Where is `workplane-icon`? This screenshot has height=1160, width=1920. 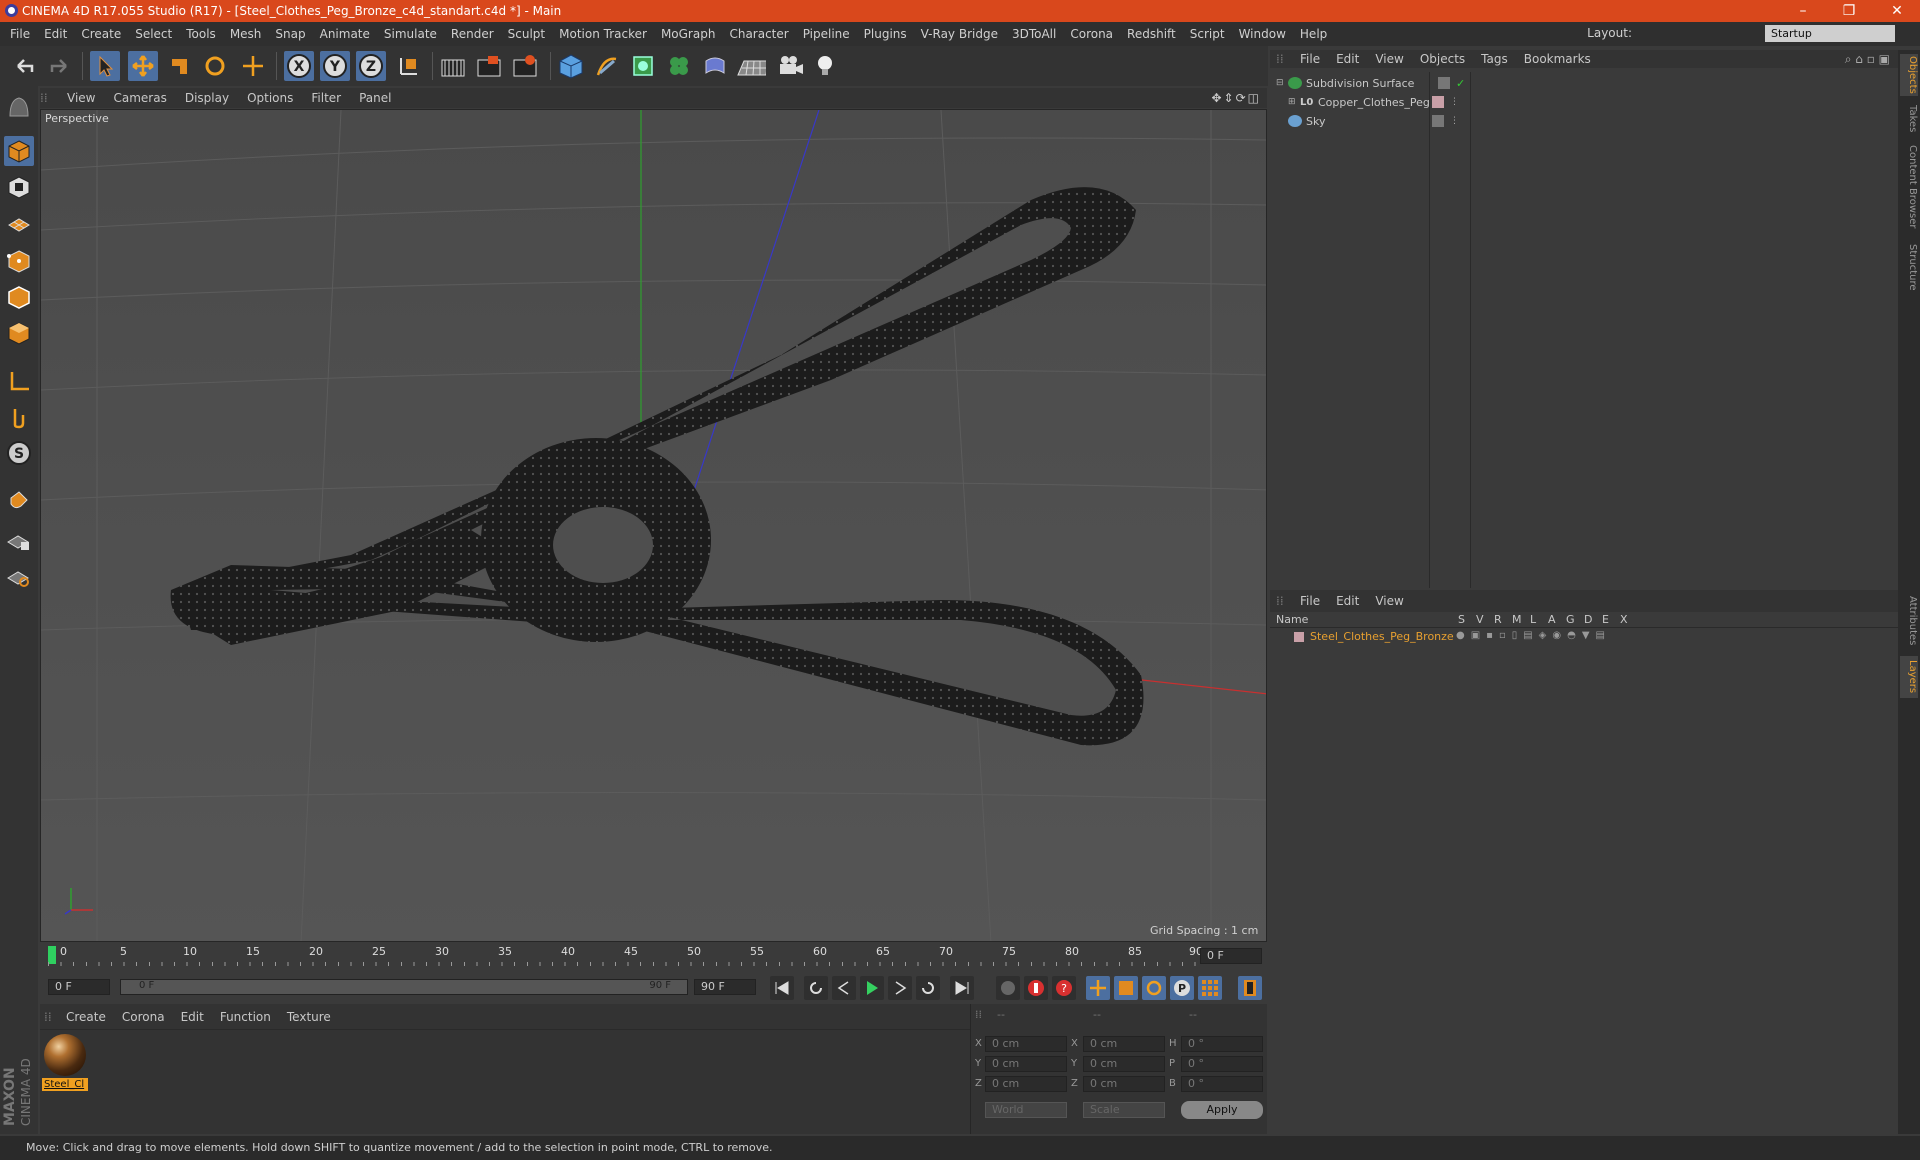
workplane-icon is located at coordinates (19, 223).